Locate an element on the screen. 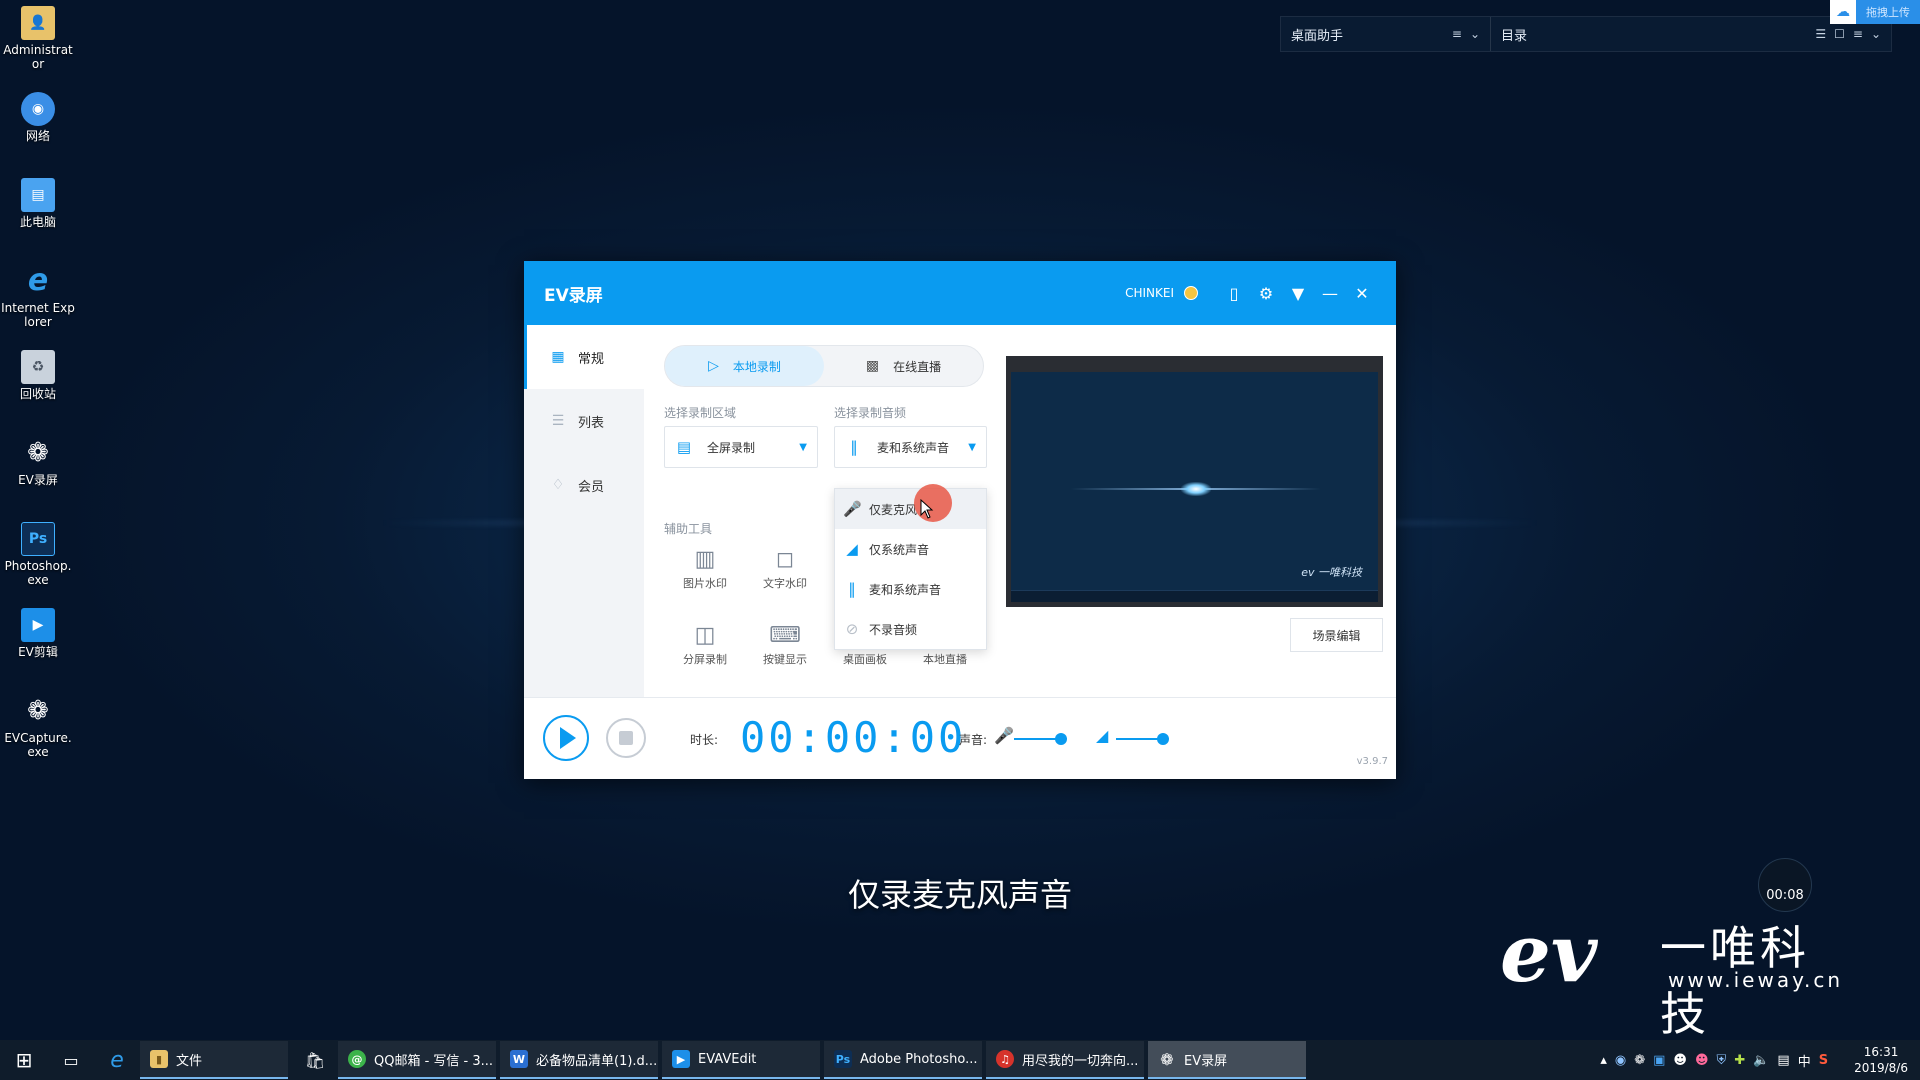  desktop-icon-label: EV录屏 is located at coordinates (38, 480).